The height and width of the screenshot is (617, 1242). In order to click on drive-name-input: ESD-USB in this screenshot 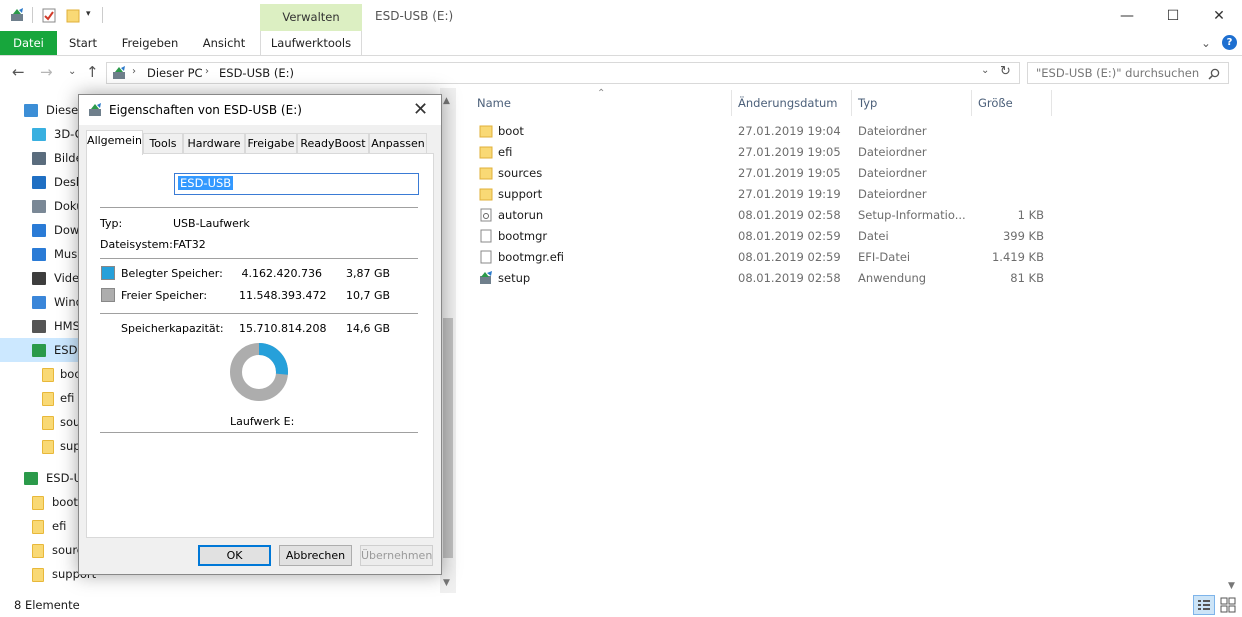, I will do `click(296, 184)`.